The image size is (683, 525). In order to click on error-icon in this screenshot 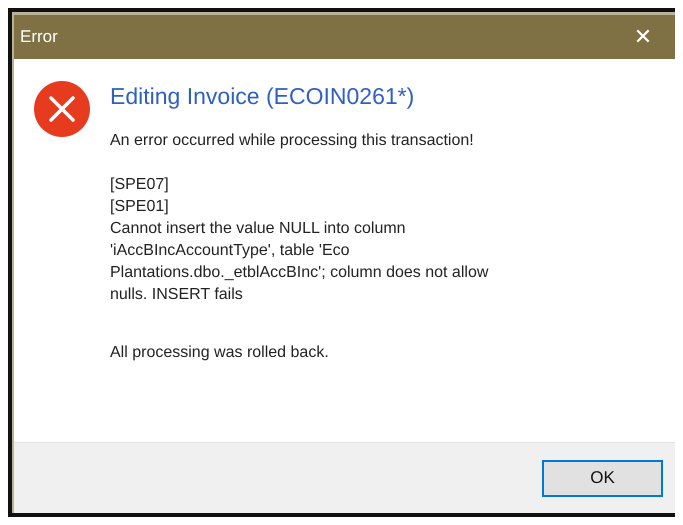, I will do `click(62, 109)`.